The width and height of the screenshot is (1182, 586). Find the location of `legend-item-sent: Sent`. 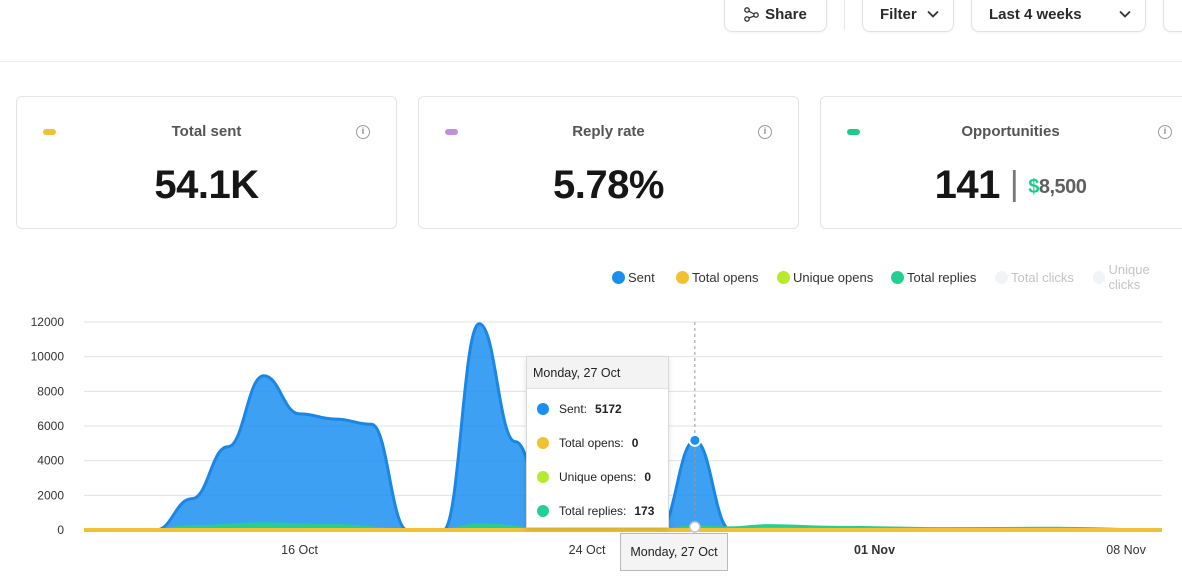

legend-item-sent: Sent is located at coordinates (633, 277).